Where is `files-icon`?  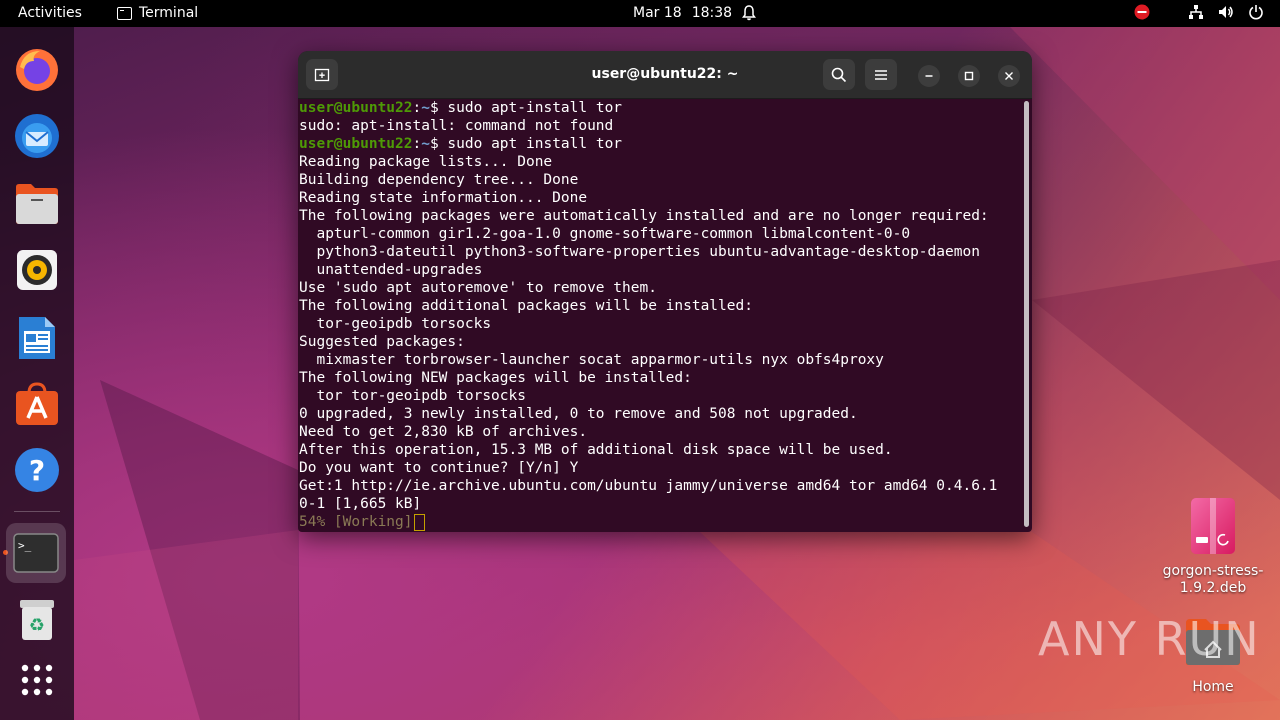 files-icon is located at coordinates (37, 204).